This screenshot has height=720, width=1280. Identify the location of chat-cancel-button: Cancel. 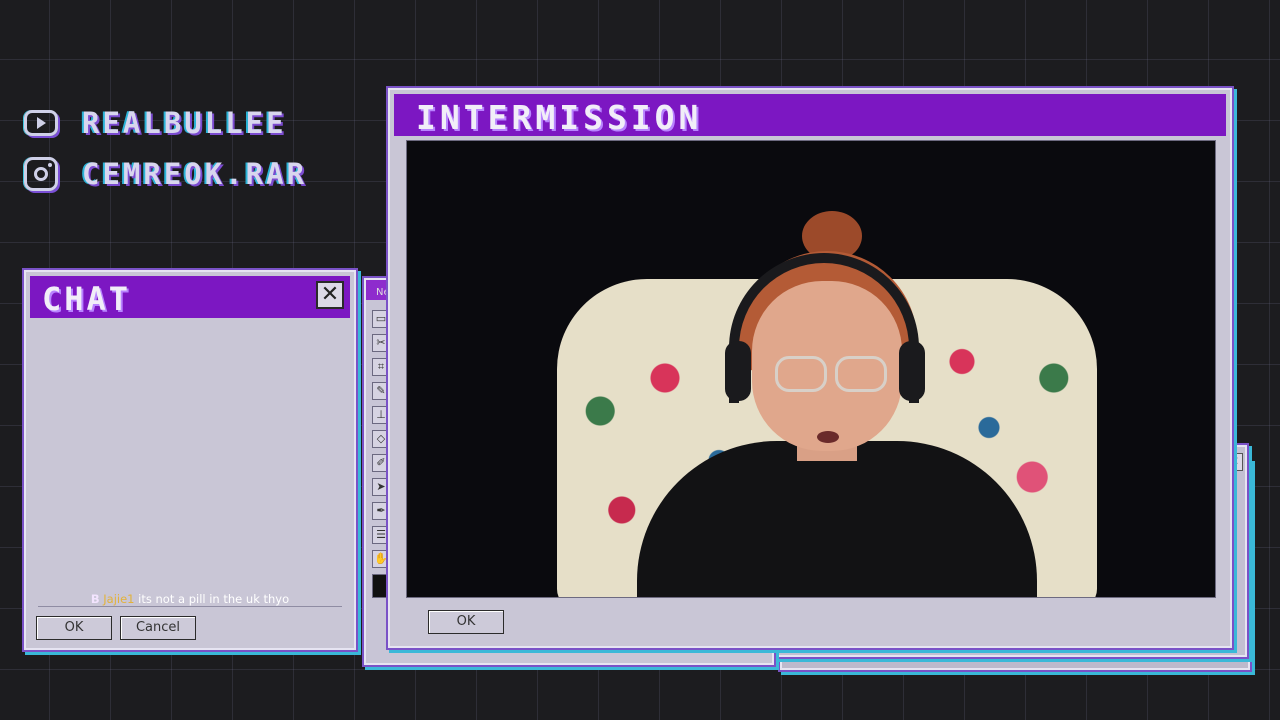
(158, 628).